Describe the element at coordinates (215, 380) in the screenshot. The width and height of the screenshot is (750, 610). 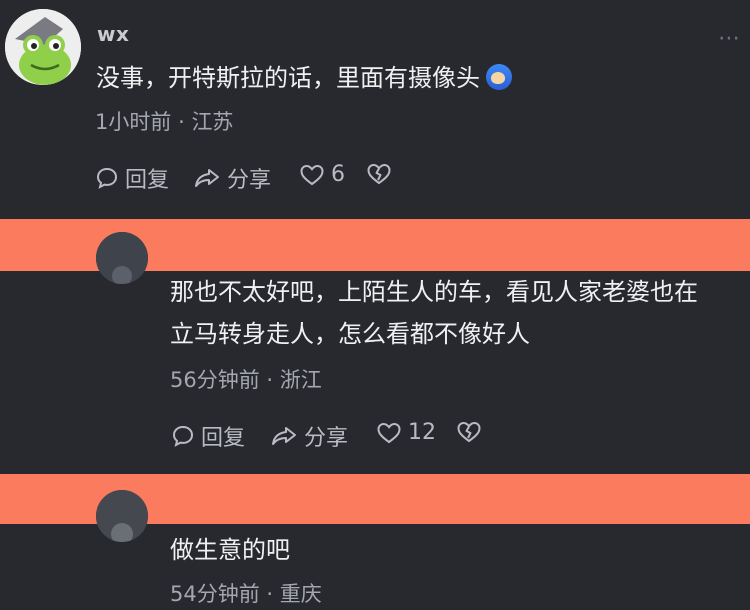
I see `comment-time: 56分钟前` at that location.